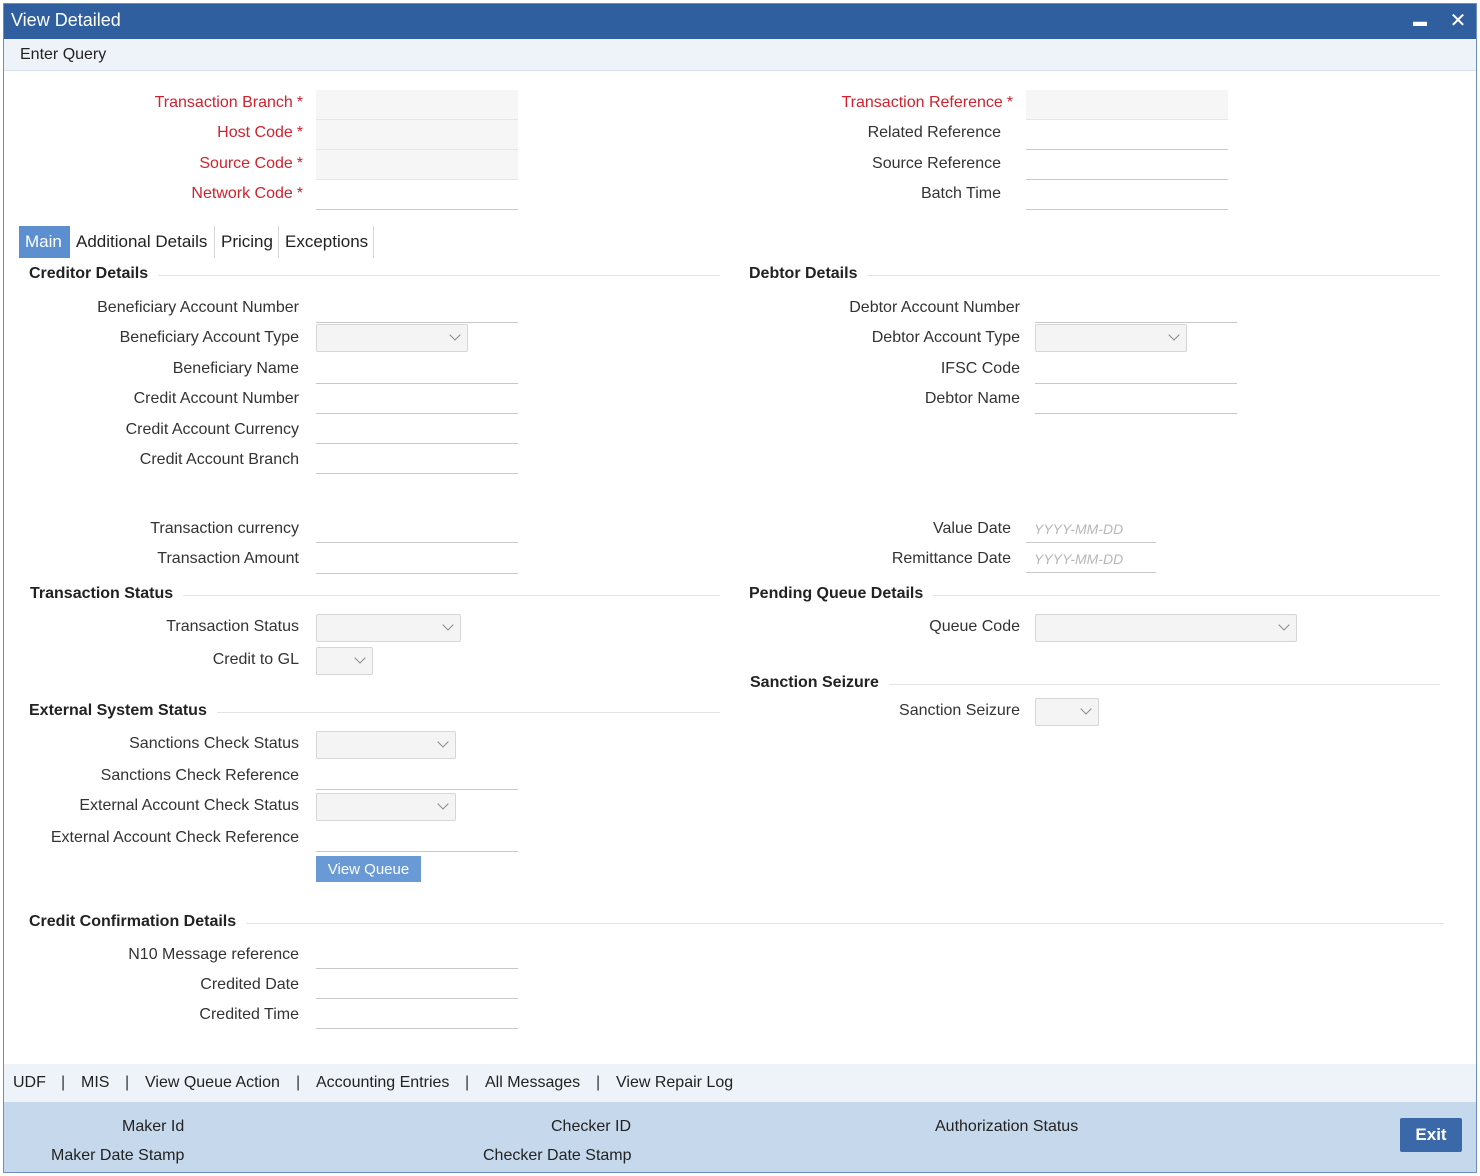 The image size is (1480, 1176). Describe the element at coordinates (251, 163) in the screenshot. I see `source-code-label: Source Code *` at that location.